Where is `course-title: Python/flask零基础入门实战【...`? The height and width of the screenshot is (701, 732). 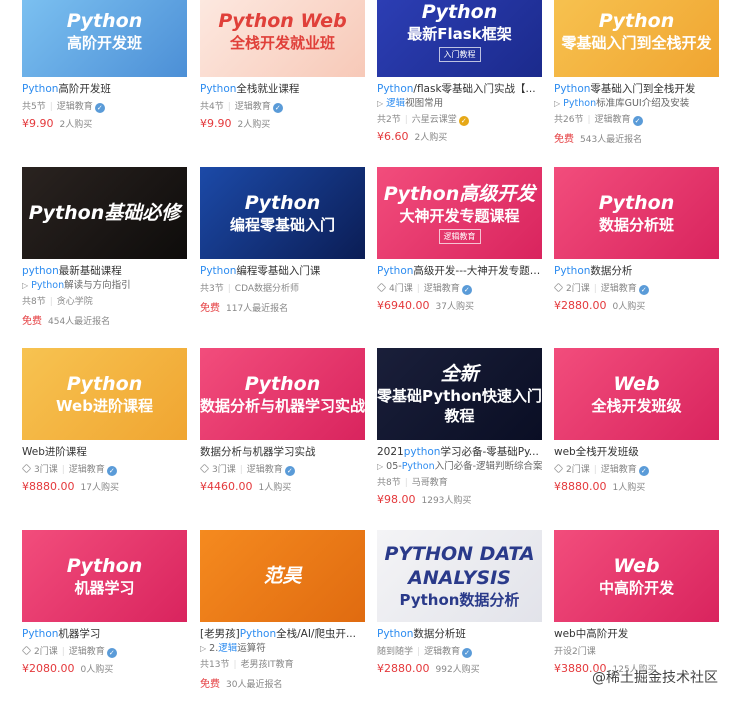 course-title: Python/flask零基础入门实战【... is located at coordinates (459, 89).